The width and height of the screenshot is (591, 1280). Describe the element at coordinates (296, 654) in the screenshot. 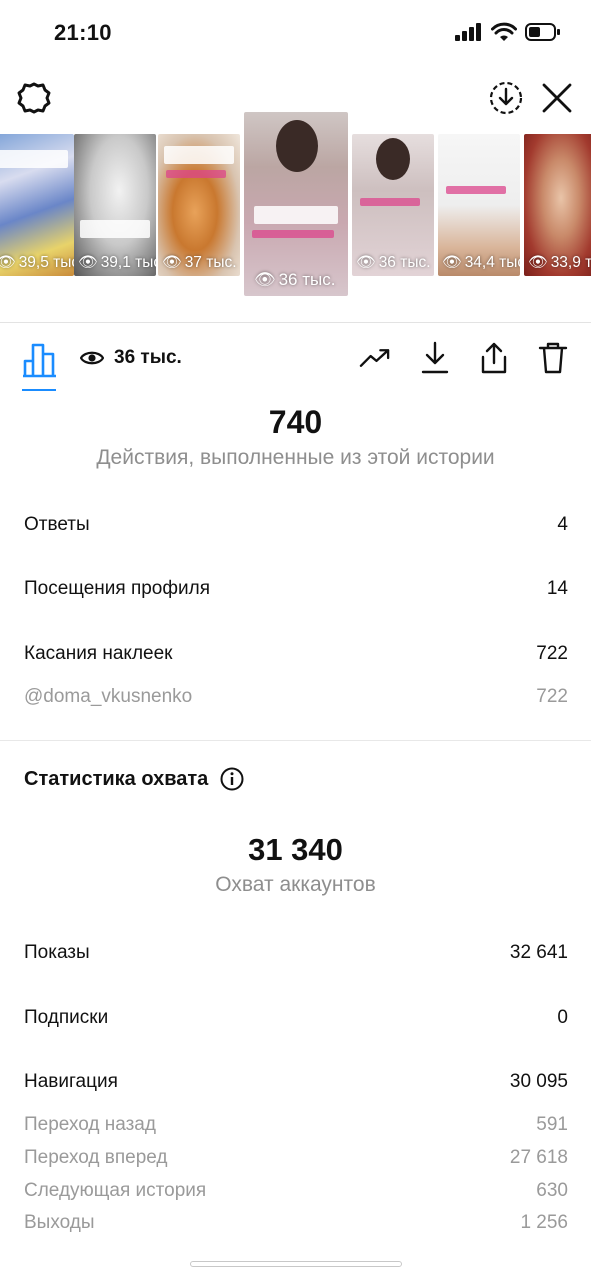

I see `stat-row-sticker-taps: Касания наклеек 722` at that location.